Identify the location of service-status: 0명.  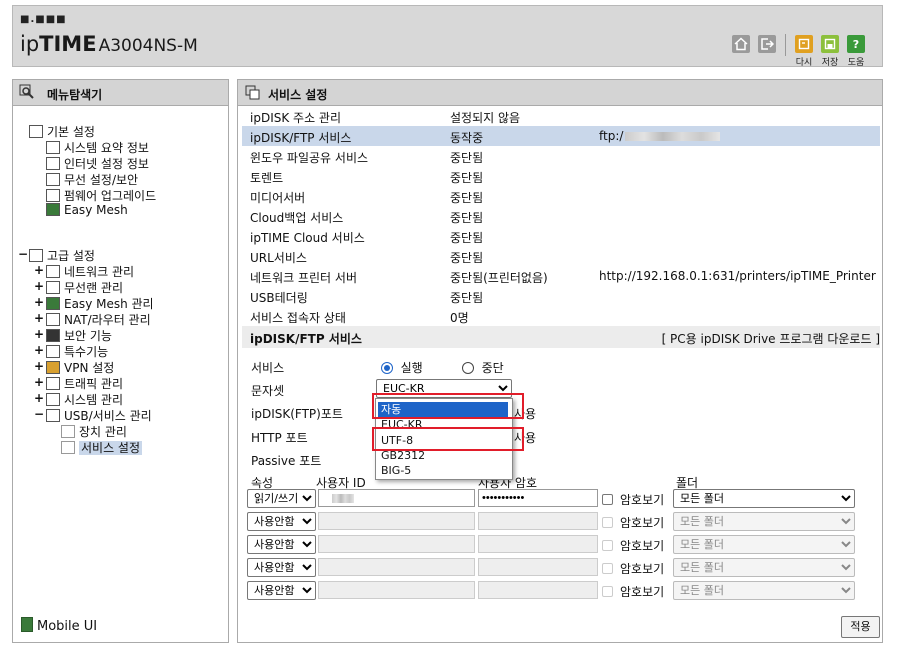
(459, 318).